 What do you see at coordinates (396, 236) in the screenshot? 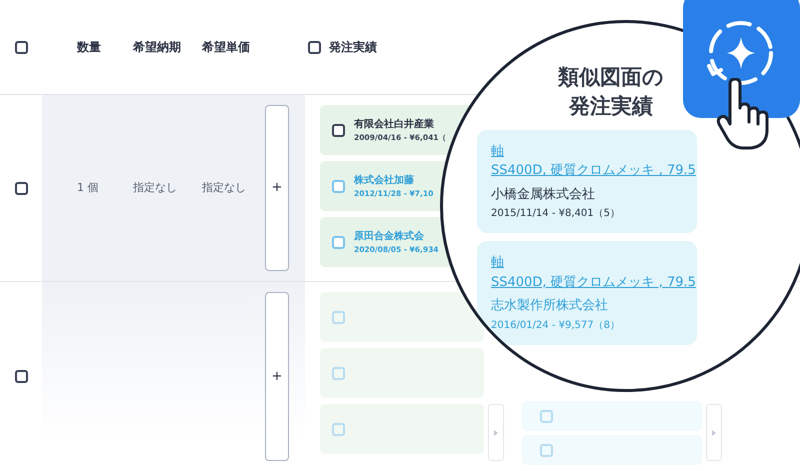
I see `company-link: 原田合金株式会` at bounding box center [396, 236].